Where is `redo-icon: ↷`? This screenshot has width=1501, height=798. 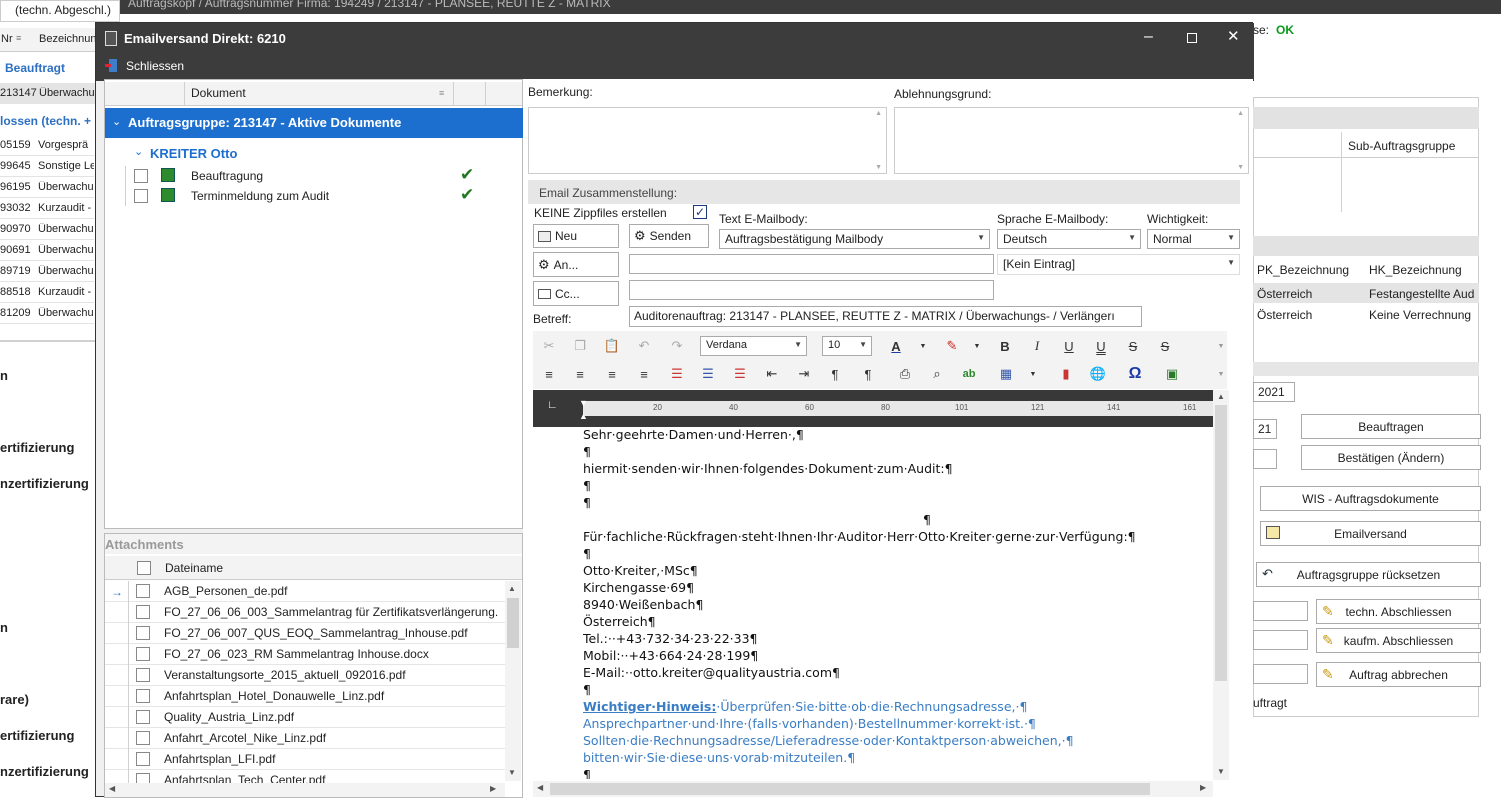 redo-icon: ↷ is located at coordinates (677, 346).